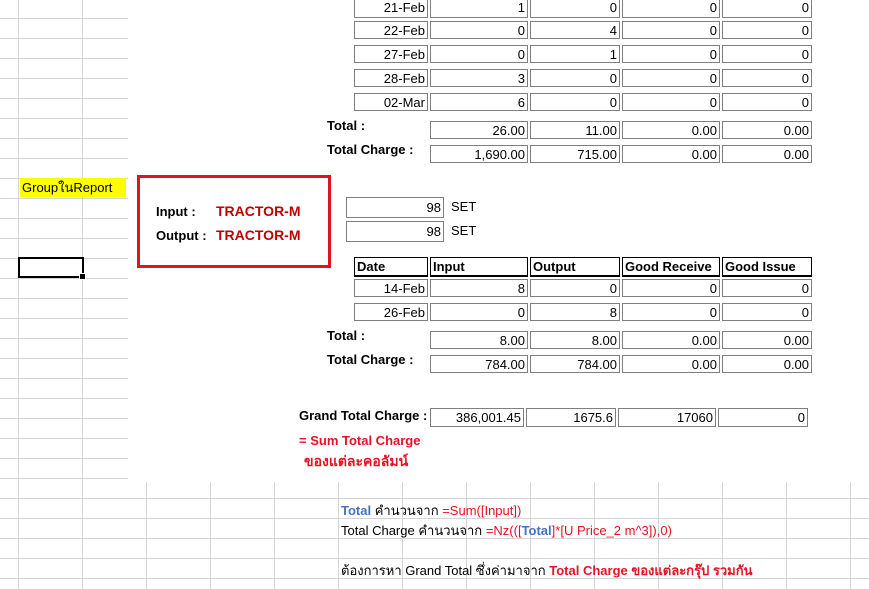  I want to click on g2-input-value: TRACTOR-M, so click(258, 211).